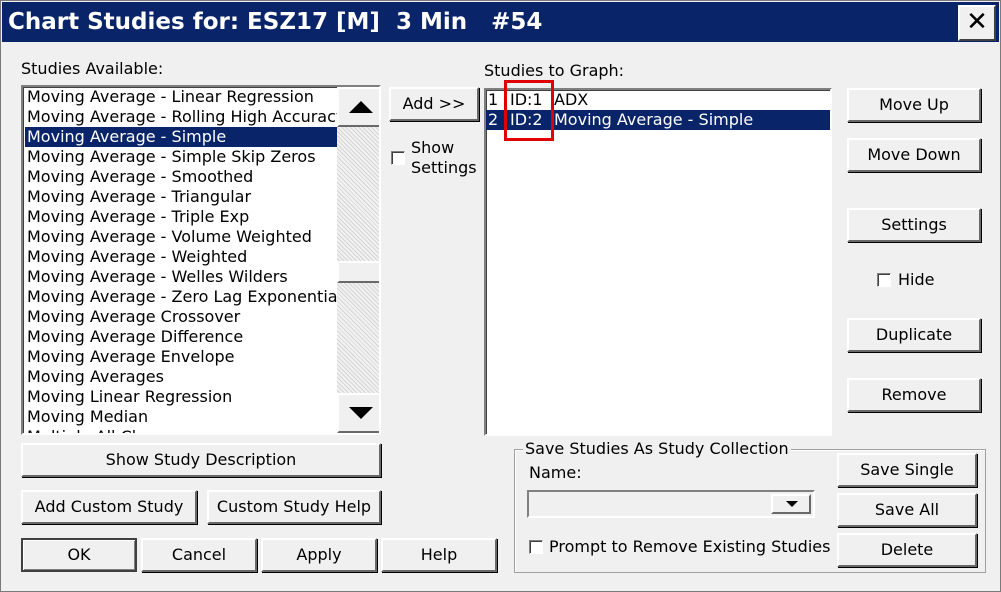 This screenshot has width=1001, height=592. I want to click on show-study-description-button: Show Study Description, so click(201, 460).